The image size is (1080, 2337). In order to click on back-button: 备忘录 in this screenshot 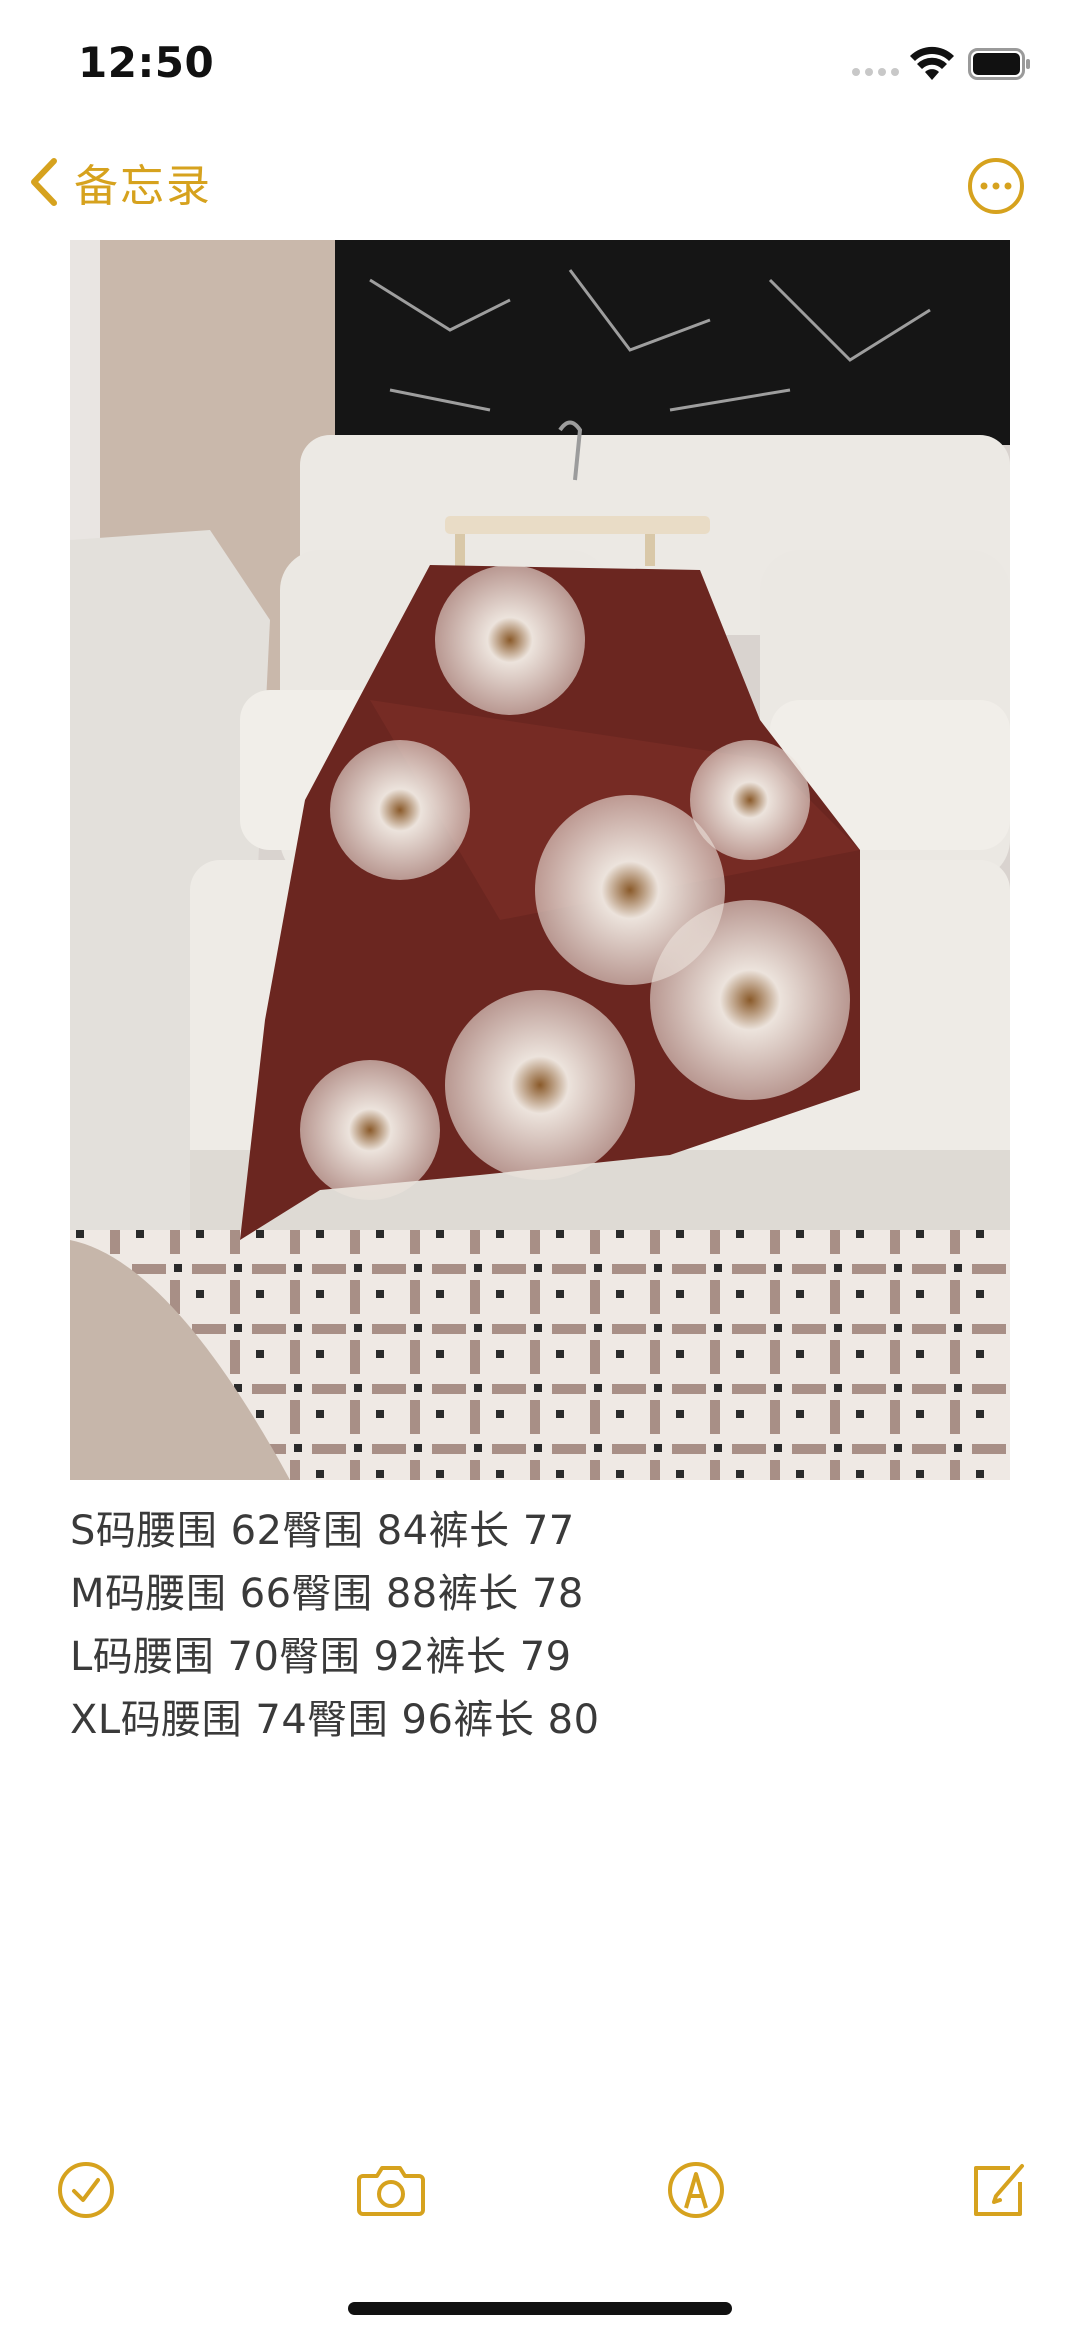, I will do `click(119, 182)`.